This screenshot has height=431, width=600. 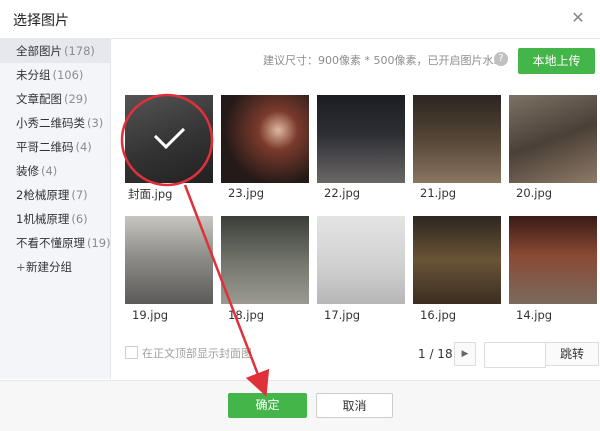 I want to click on image-name: 19.jpg, so click(x=150, y=315).